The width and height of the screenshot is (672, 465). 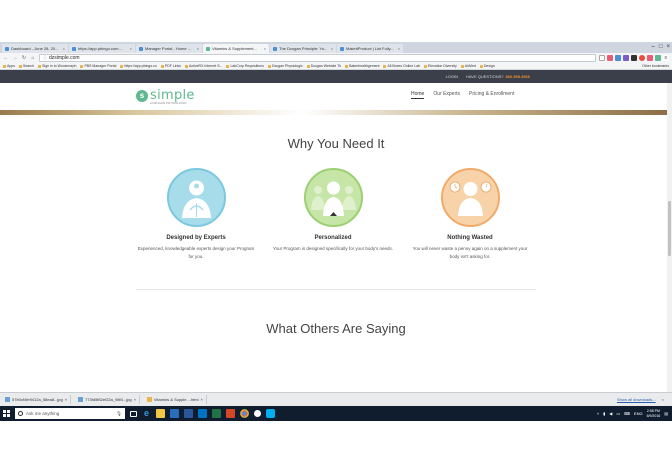 I want to click on clock: 2:58 PM 6/9/2016, so click(x=654, y=414).